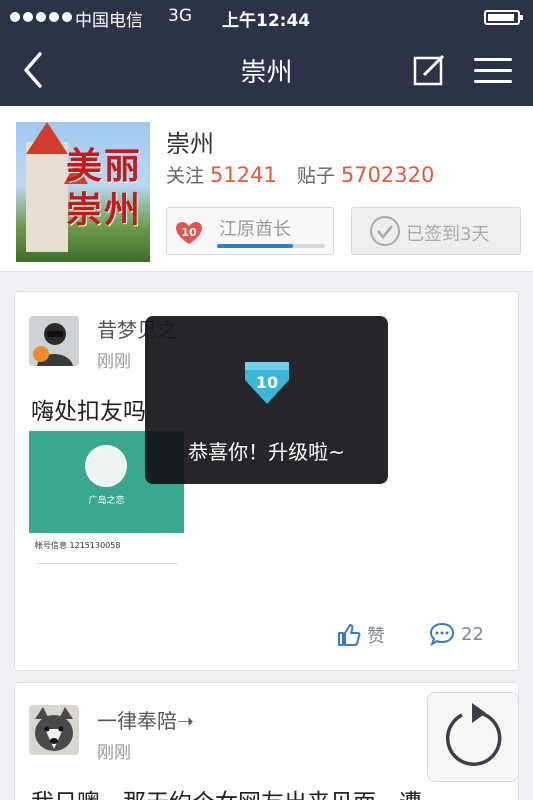 Image resolution: width=533 pixels, height=800 pixels. I want to click on forum-logo: 美丽 崇州, so click(83, 192).